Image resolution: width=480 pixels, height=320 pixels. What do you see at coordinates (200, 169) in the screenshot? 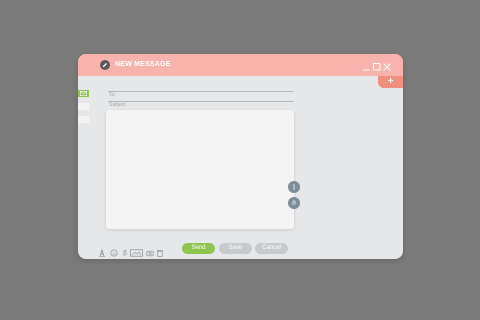
I see `message-body` at bounding box center [200, 169].